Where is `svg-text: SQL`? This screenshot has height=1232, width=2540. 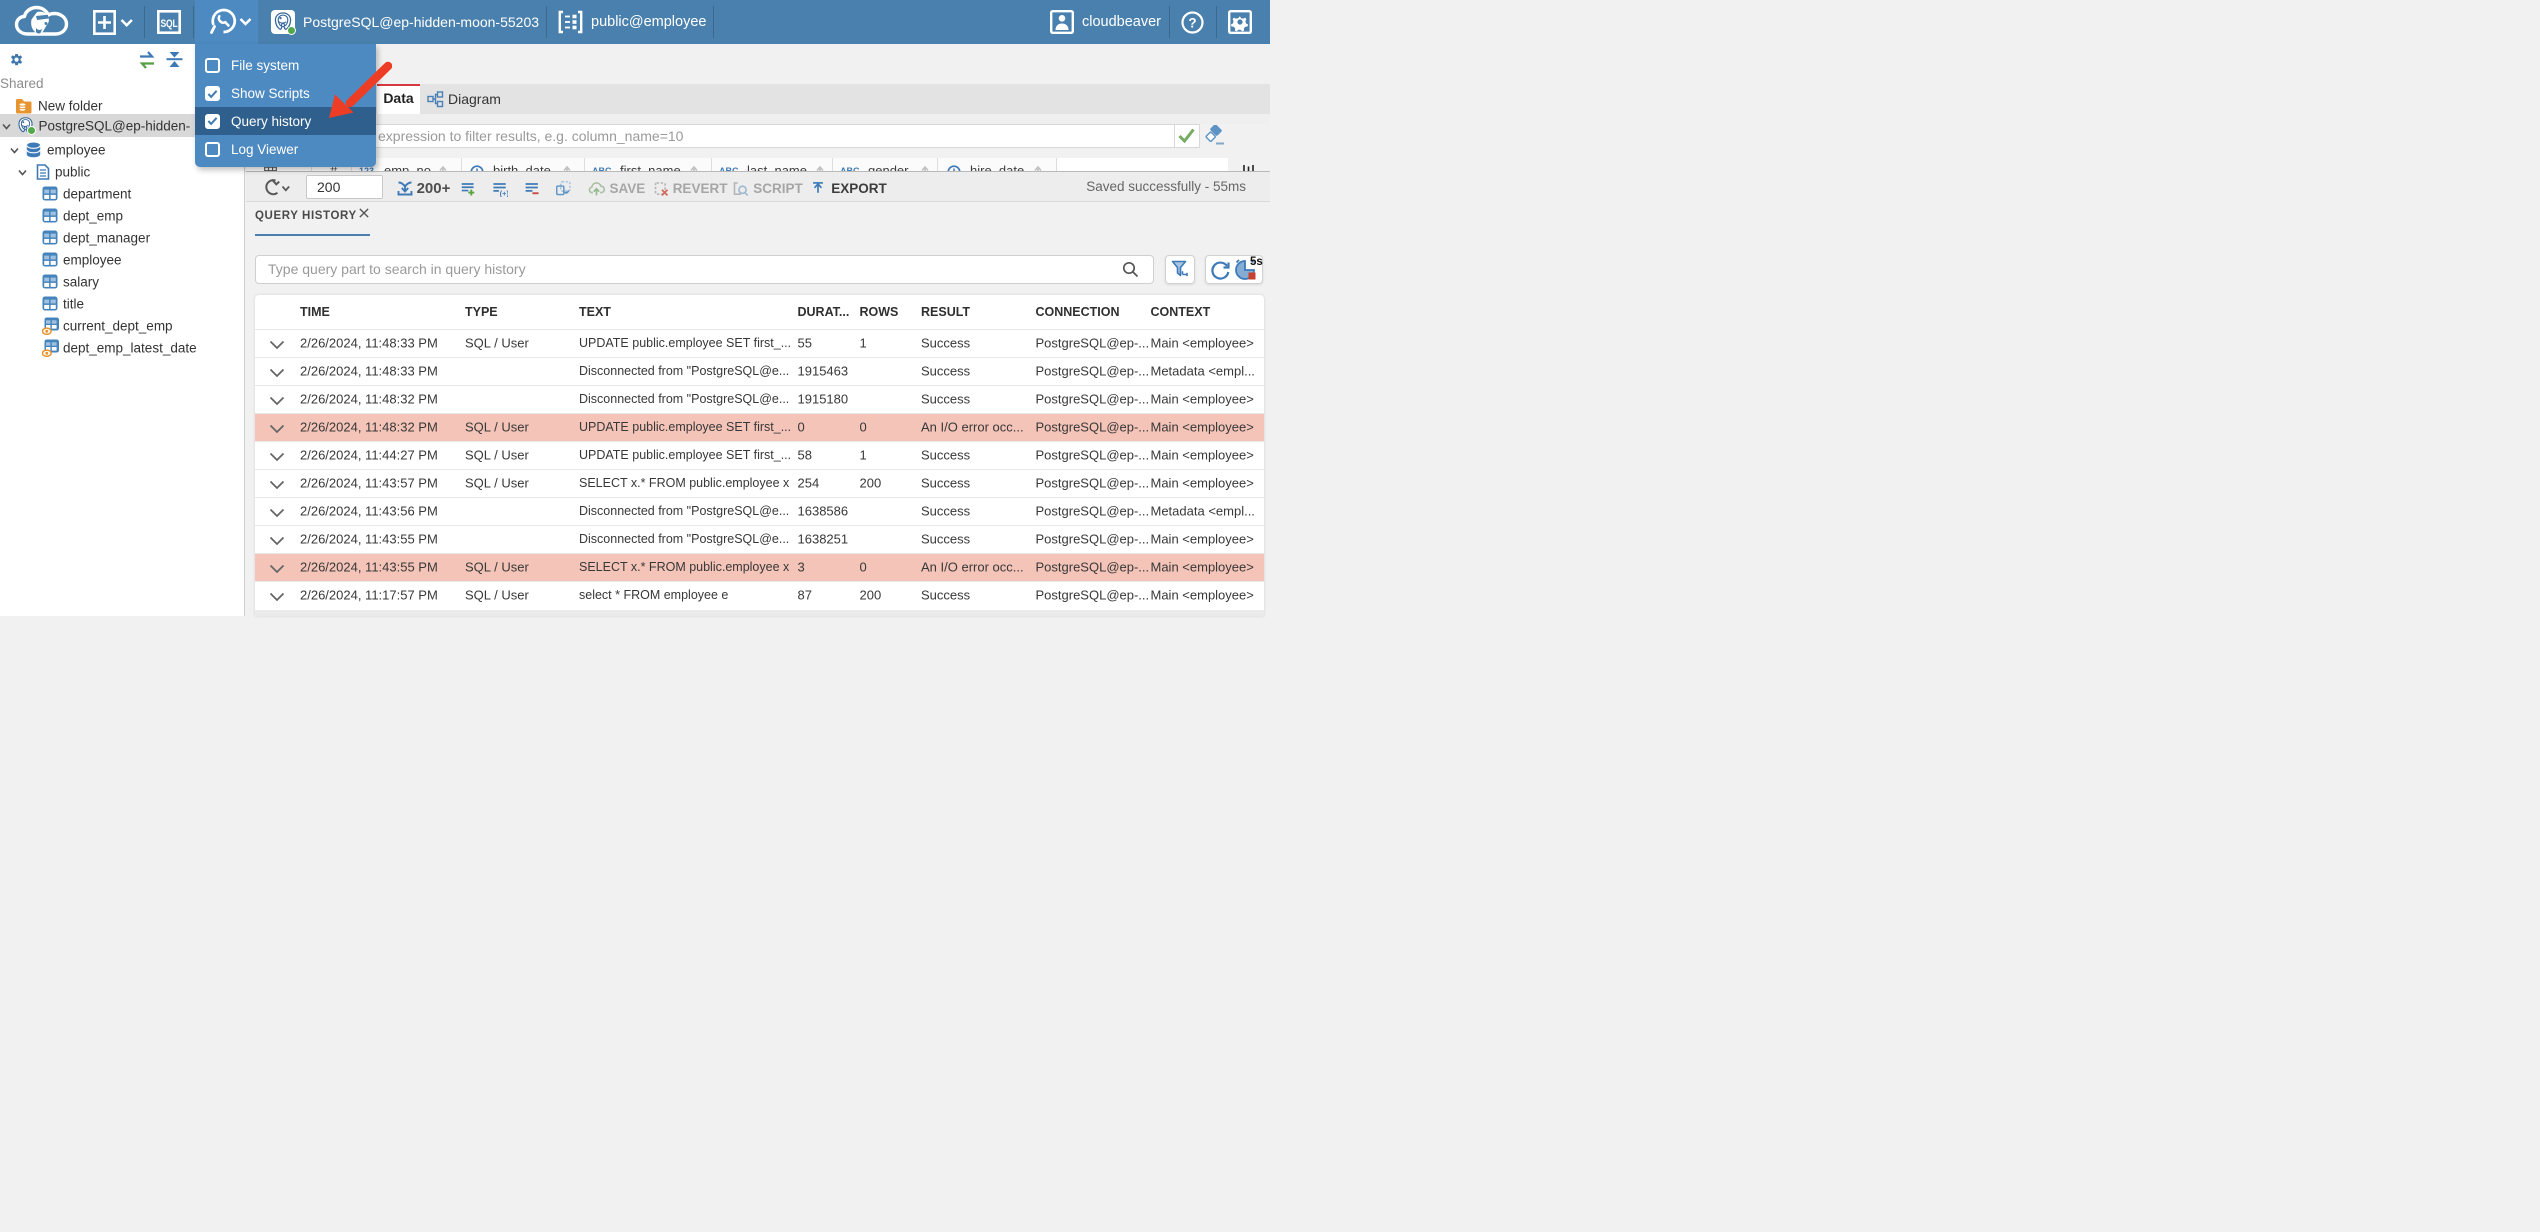 svg-text: SQL is located at coordinates (169, 24).